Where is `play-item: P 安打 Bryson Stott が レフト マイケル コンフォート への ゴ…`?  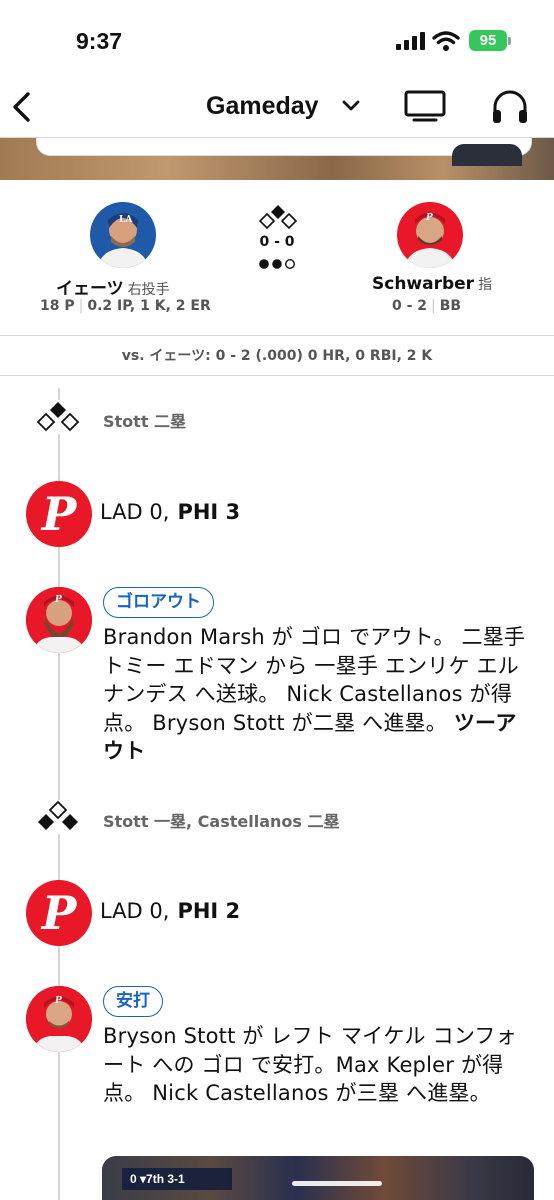
play-item: P 安打 Bryson Stott が レフト マイケル コンフォート への ゴ… is located at coordinates (277, 1061).